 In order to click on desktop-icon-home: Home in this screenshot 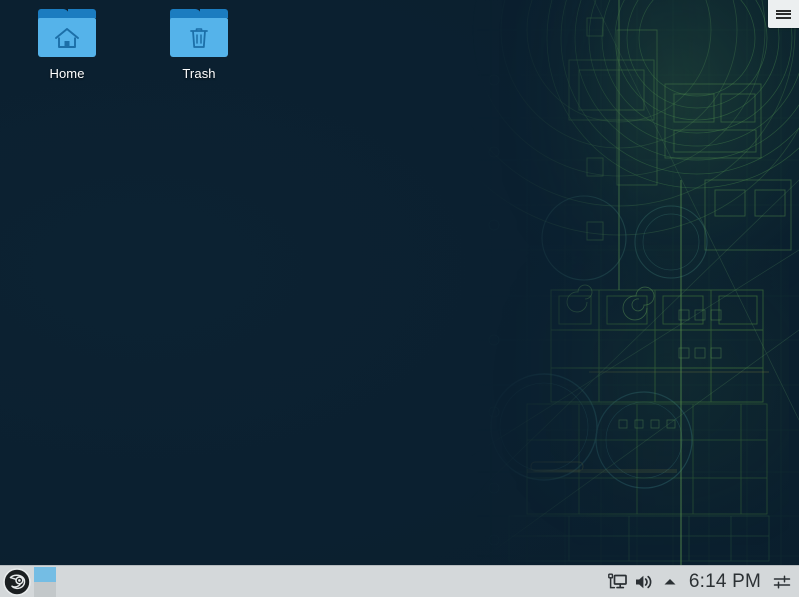, I will do `click(67, 46)`.